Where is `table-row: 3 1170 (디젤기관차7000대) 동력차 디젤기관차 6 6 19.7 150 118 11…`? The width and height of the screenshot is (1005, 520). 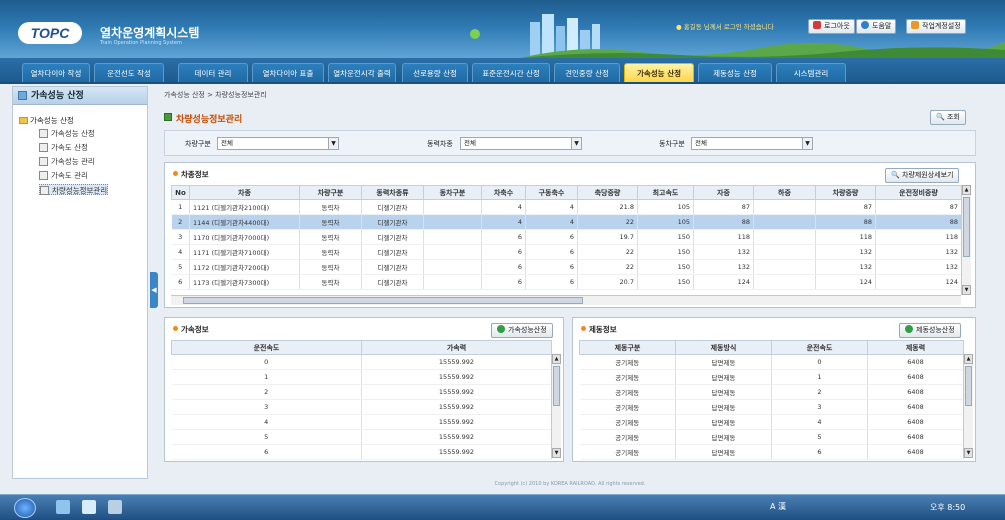 table-row: 3 1170 (디젤기관차7000대) 동력차 디젤기관차 6 6 19.7 150 118 11… is located at coordinates (566, 237).